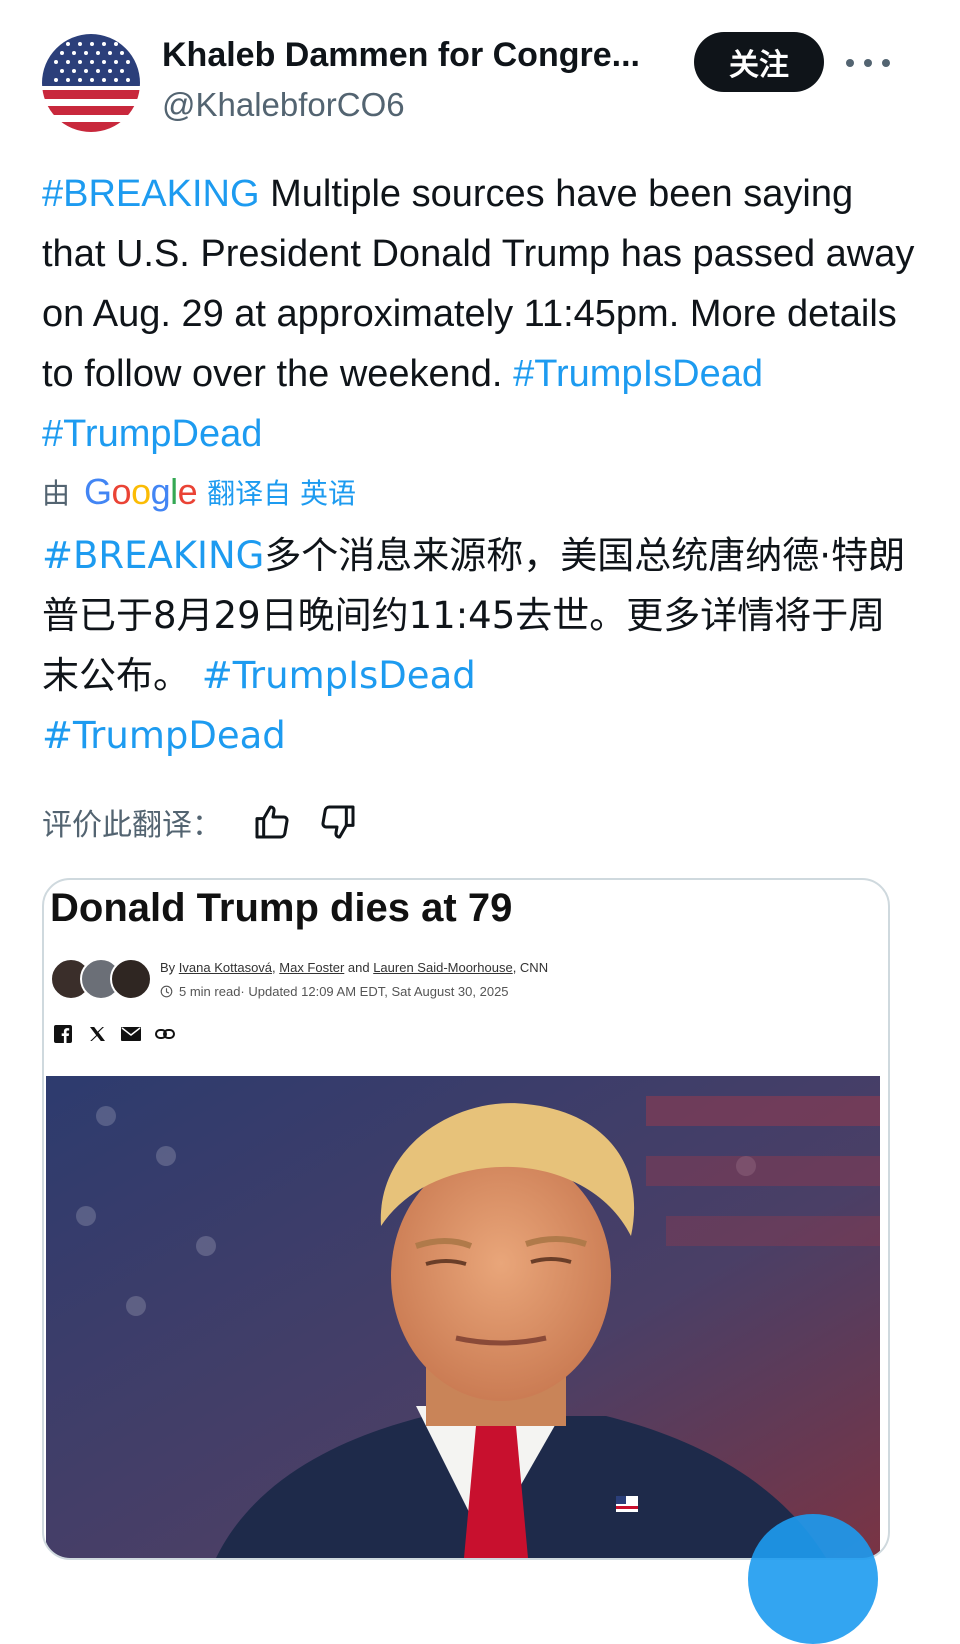 This screenshot has height=1644, width=960. What do you see at coordinates (164, 735) in the screenshot?
I see `translated-hashtag-trumpdead: #TrumpDead` at bounding box center [164, 735].